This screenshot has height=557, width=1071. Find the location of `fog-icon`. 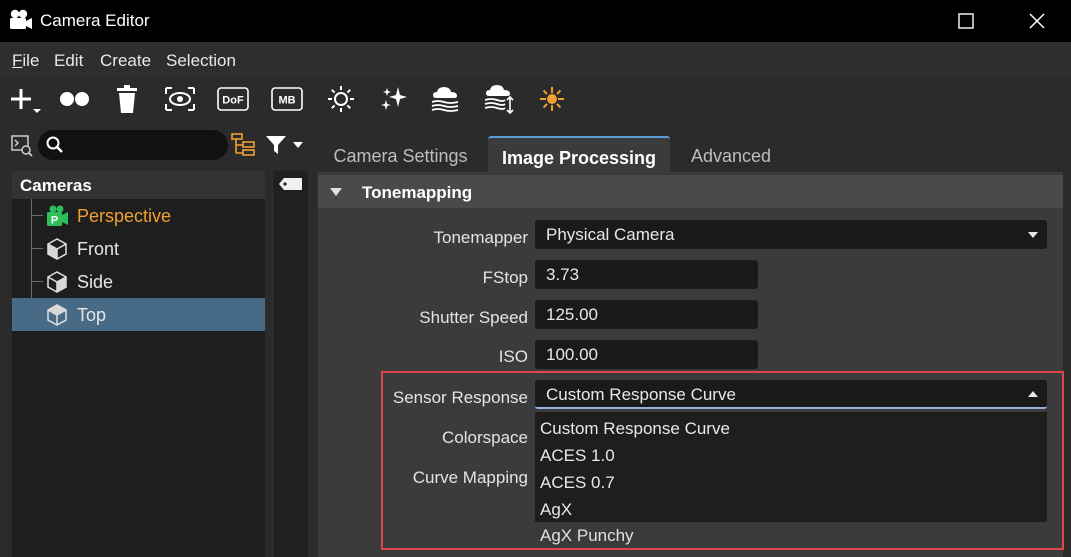

fog-icon is located at coordinates (445, 99).